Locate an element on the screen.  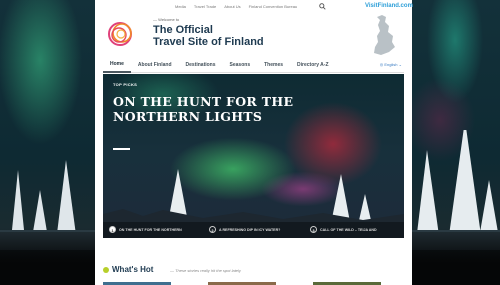
chevron-down-icon: ⌄ is located at coordinates (400, 64).